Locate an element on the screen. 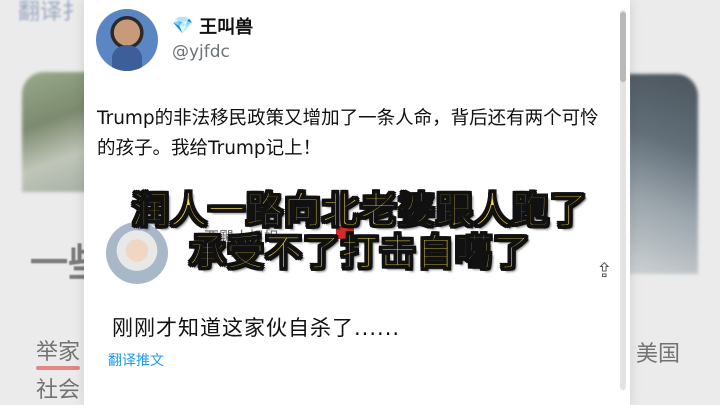  caption-line-2: 承受不了打击自噶了 is located at coordinates (359, 252).